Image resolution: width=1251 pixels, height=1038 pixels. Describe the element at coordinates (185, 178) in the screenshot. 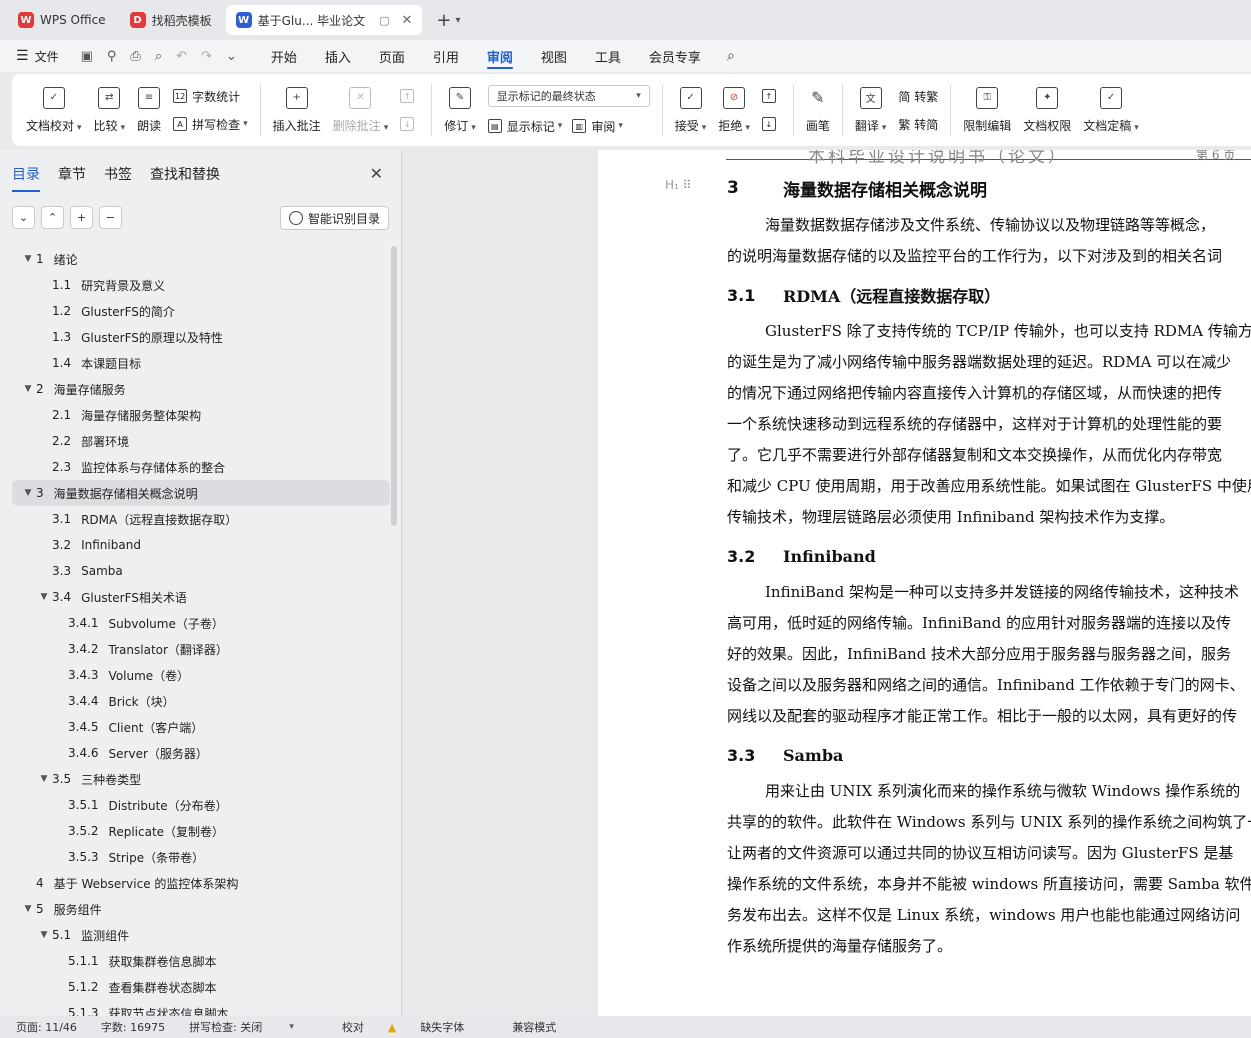

I see `nav-tab-find-replace: 查找和替换` at that location.